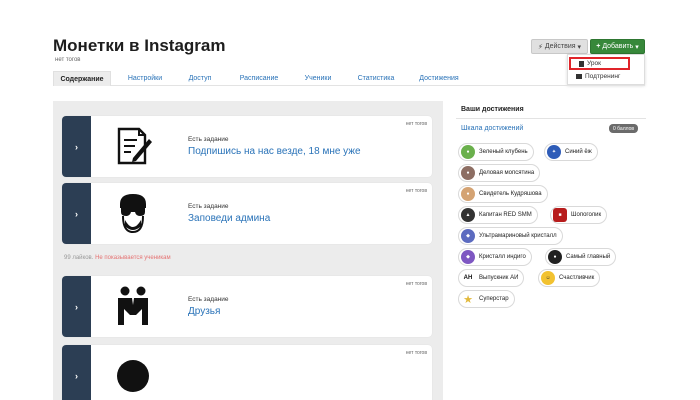  I want to click on achievement-label: Суперстар, so click(494, 299).